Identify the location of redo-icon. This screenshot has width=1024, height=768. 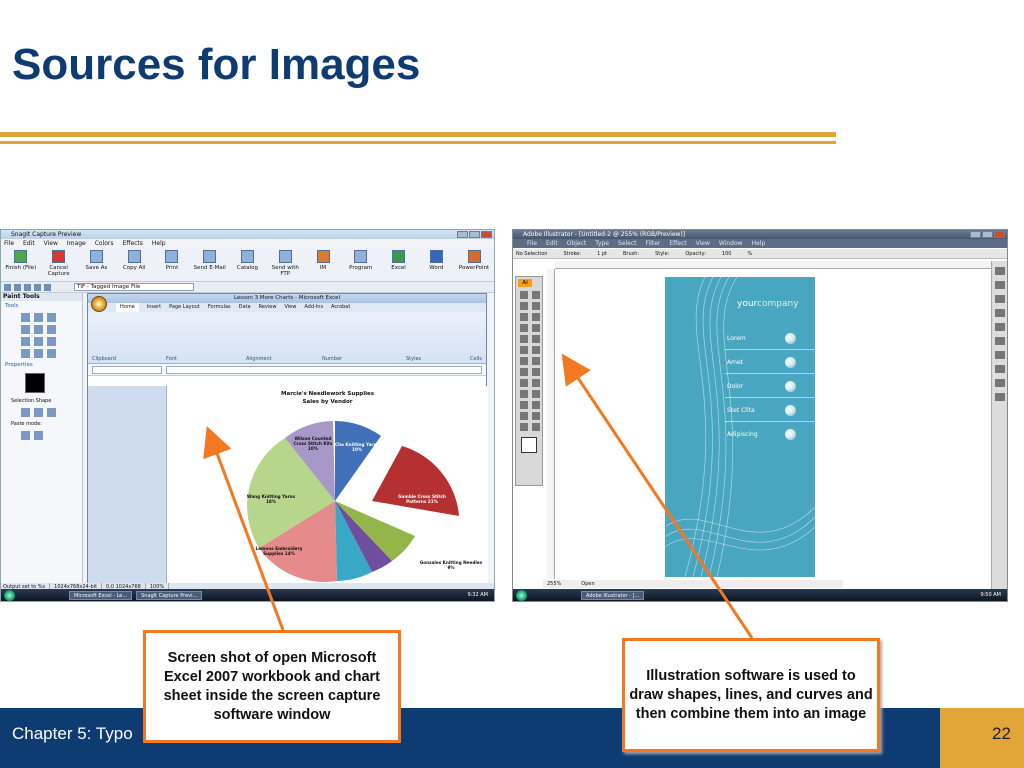
(37, 287).